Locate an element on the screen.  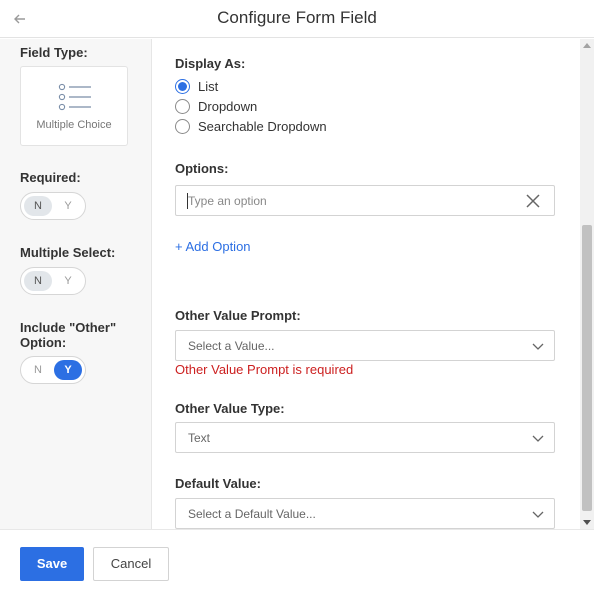
scrollbar is located at coordinates (587, 284).